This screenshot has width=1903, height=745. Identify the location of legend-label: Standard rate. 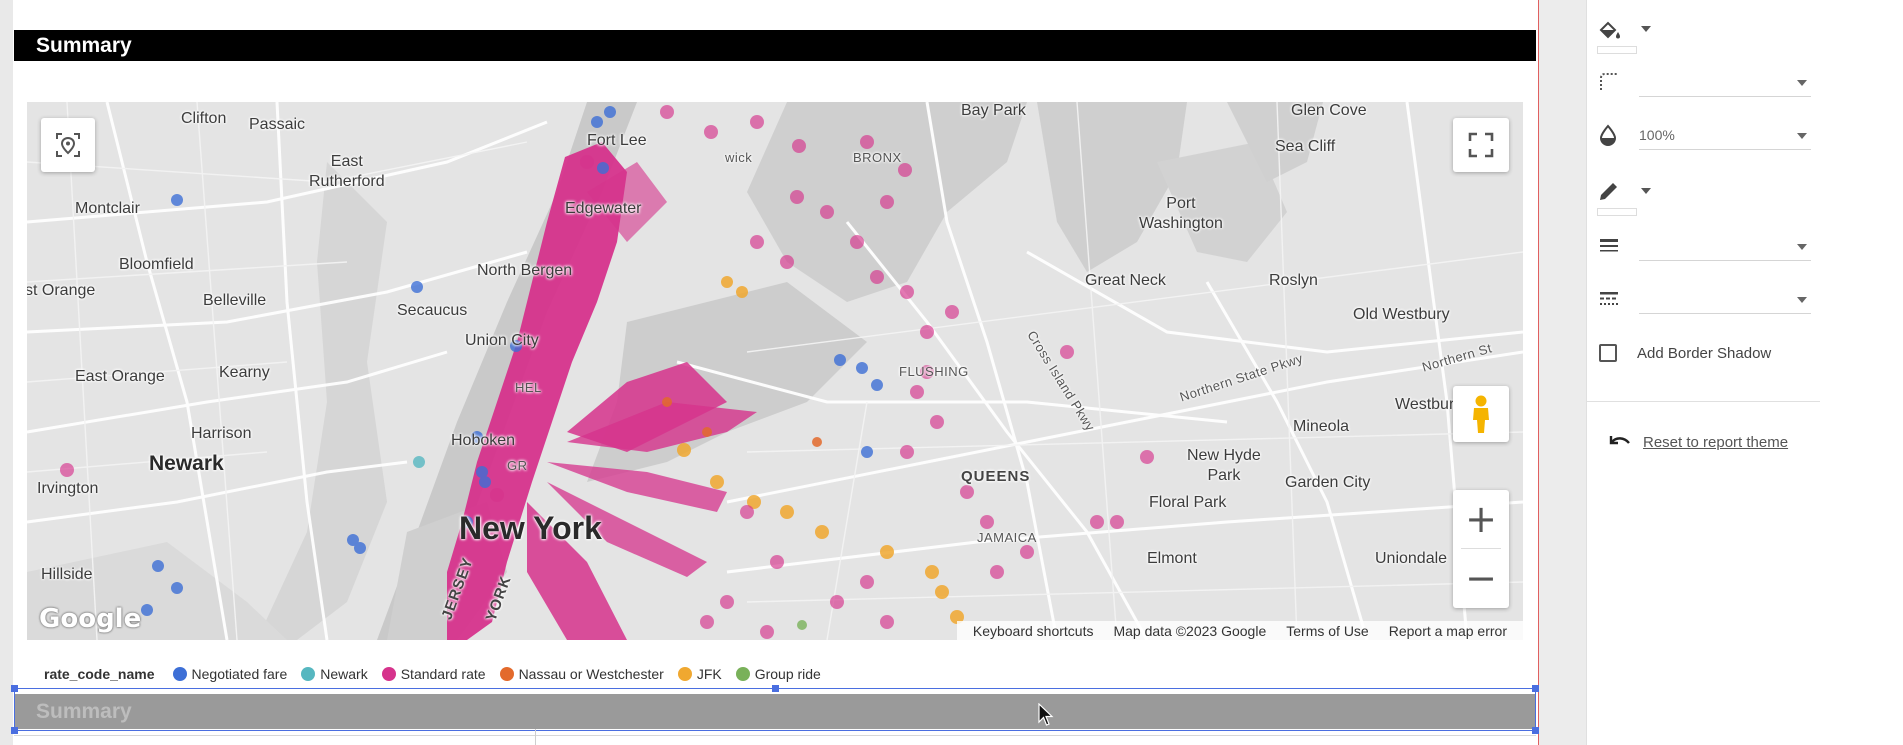
(443, 674).